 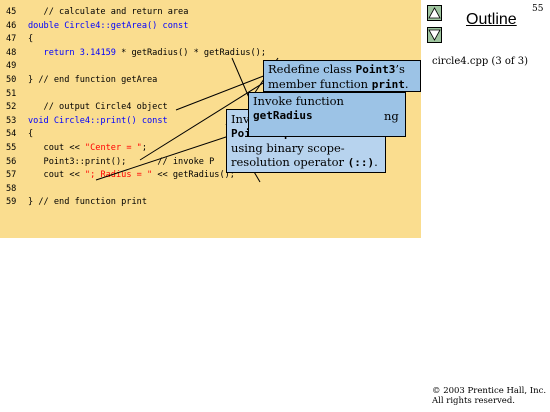 I want to click on triangle-down-icon, so click(x=434, y=35).